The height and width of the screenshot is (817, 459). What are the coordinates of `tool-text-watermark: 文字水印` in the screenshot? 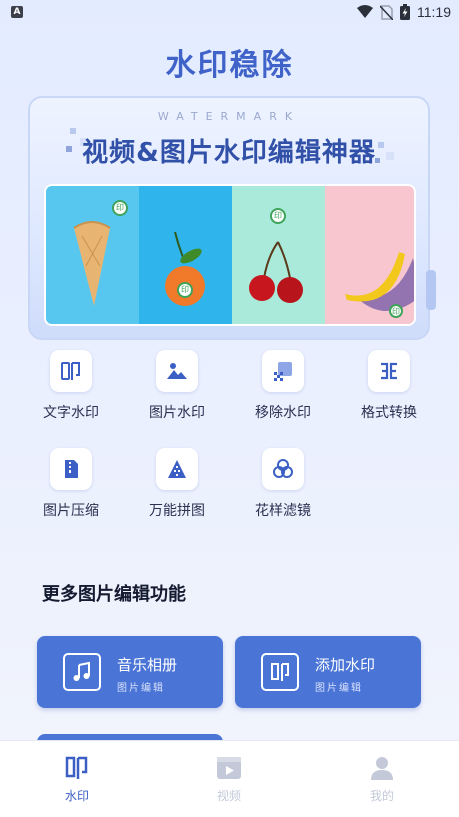 It's located at (71, 386).